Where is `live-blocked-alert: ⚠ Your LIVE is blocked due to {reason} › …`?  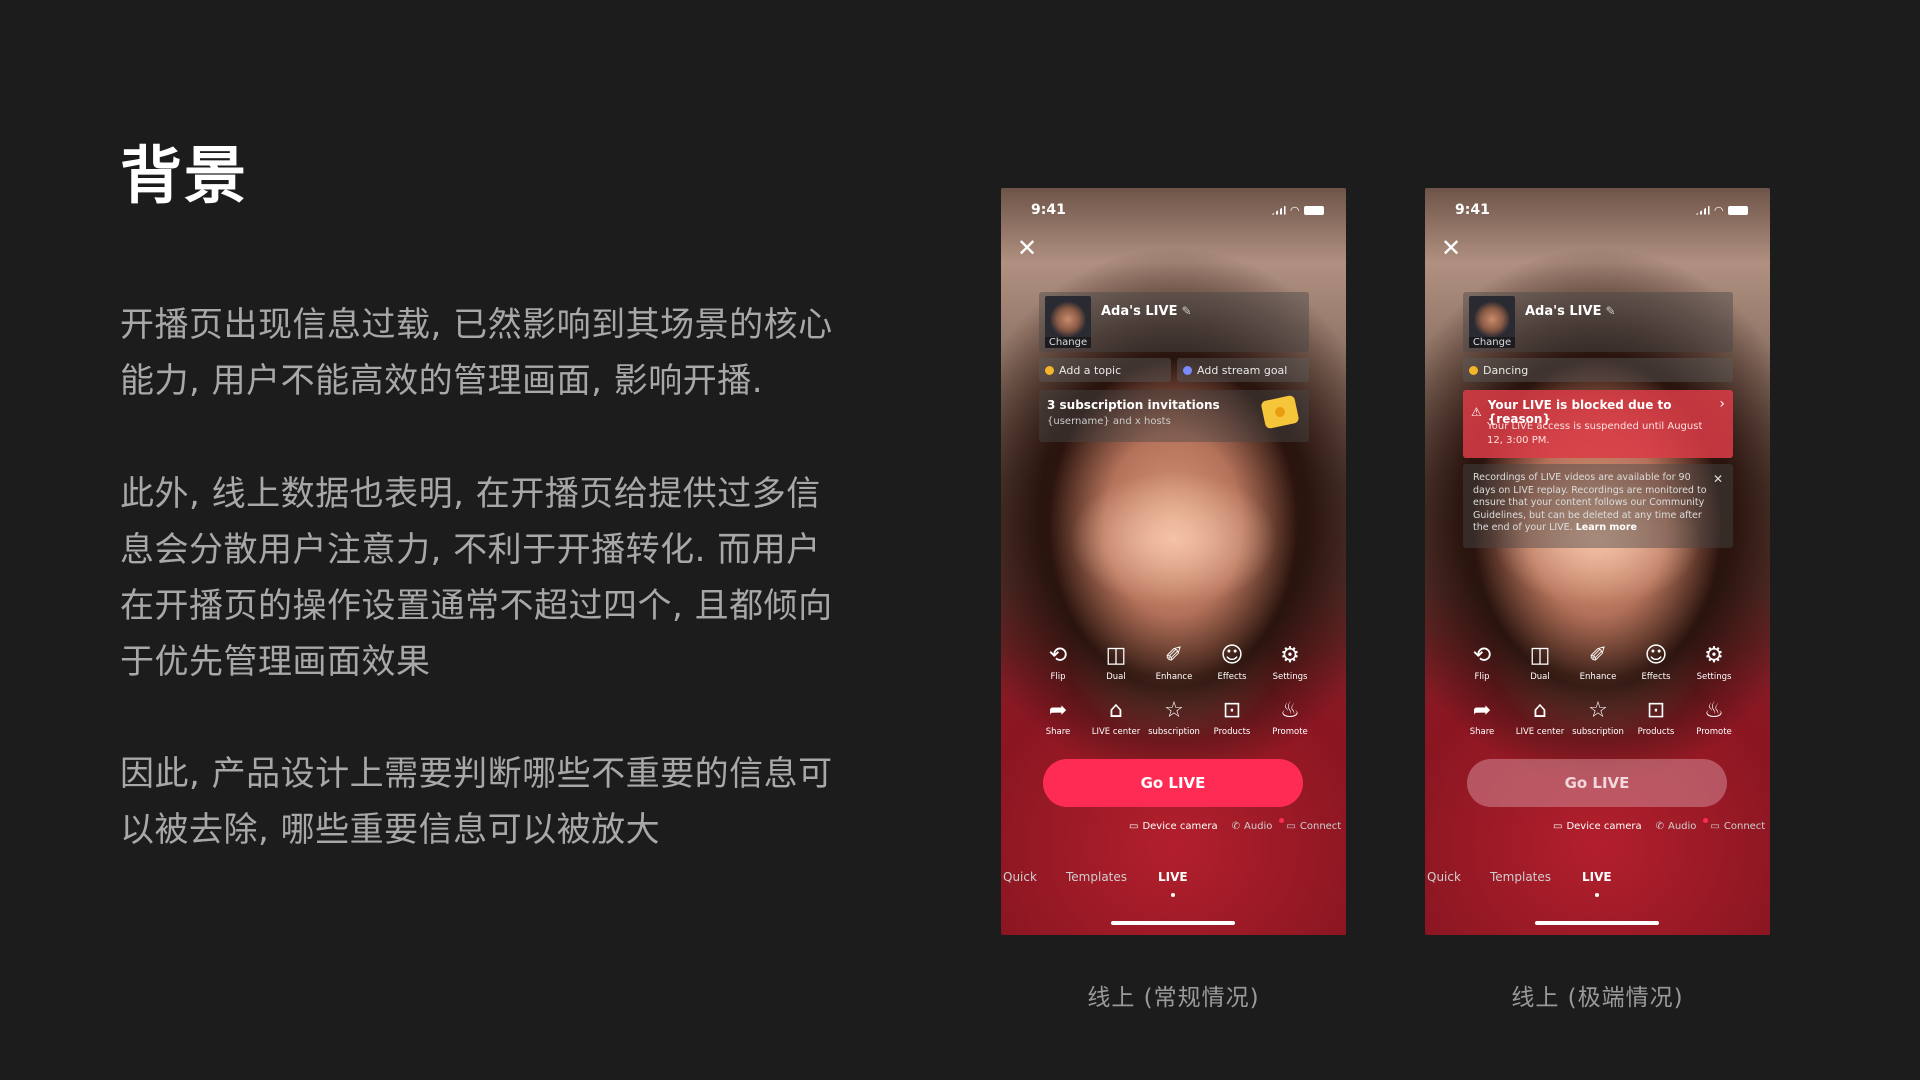
live-blocked-alert: ⚠ Your LIVE is blocked due to {reason} › … is located at coordinates (1598, 424).